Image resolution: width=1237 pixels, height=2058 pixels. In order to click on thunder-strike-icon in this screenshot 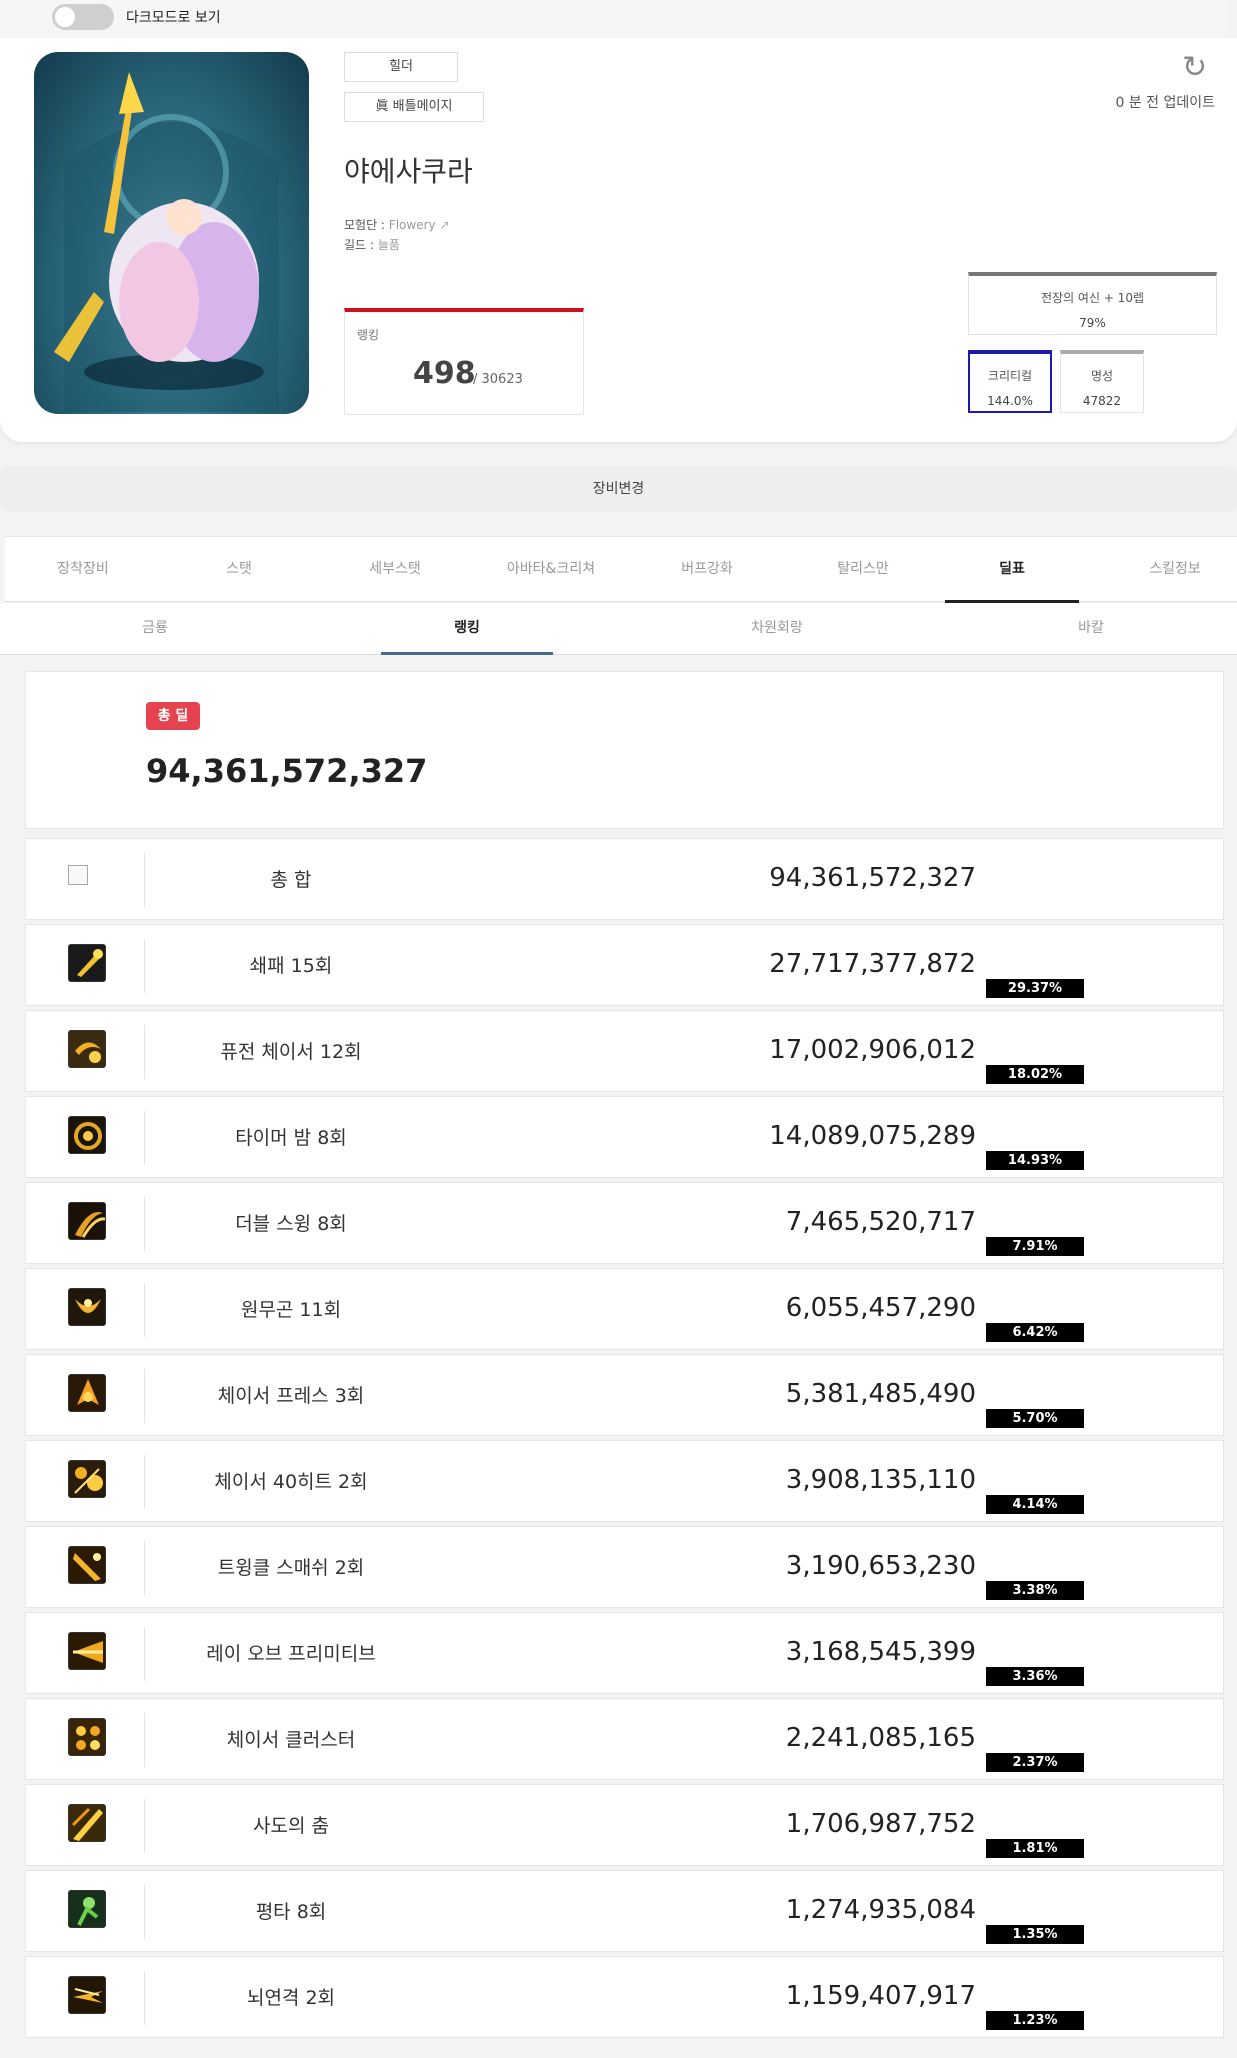, I will do `click(87, 1995)`.